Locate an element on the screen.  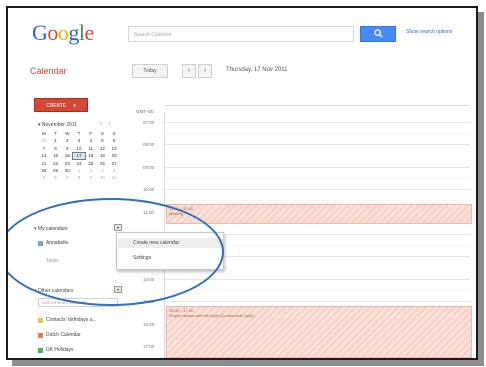
app-title: Calendar is located at coordinates (48, 71).